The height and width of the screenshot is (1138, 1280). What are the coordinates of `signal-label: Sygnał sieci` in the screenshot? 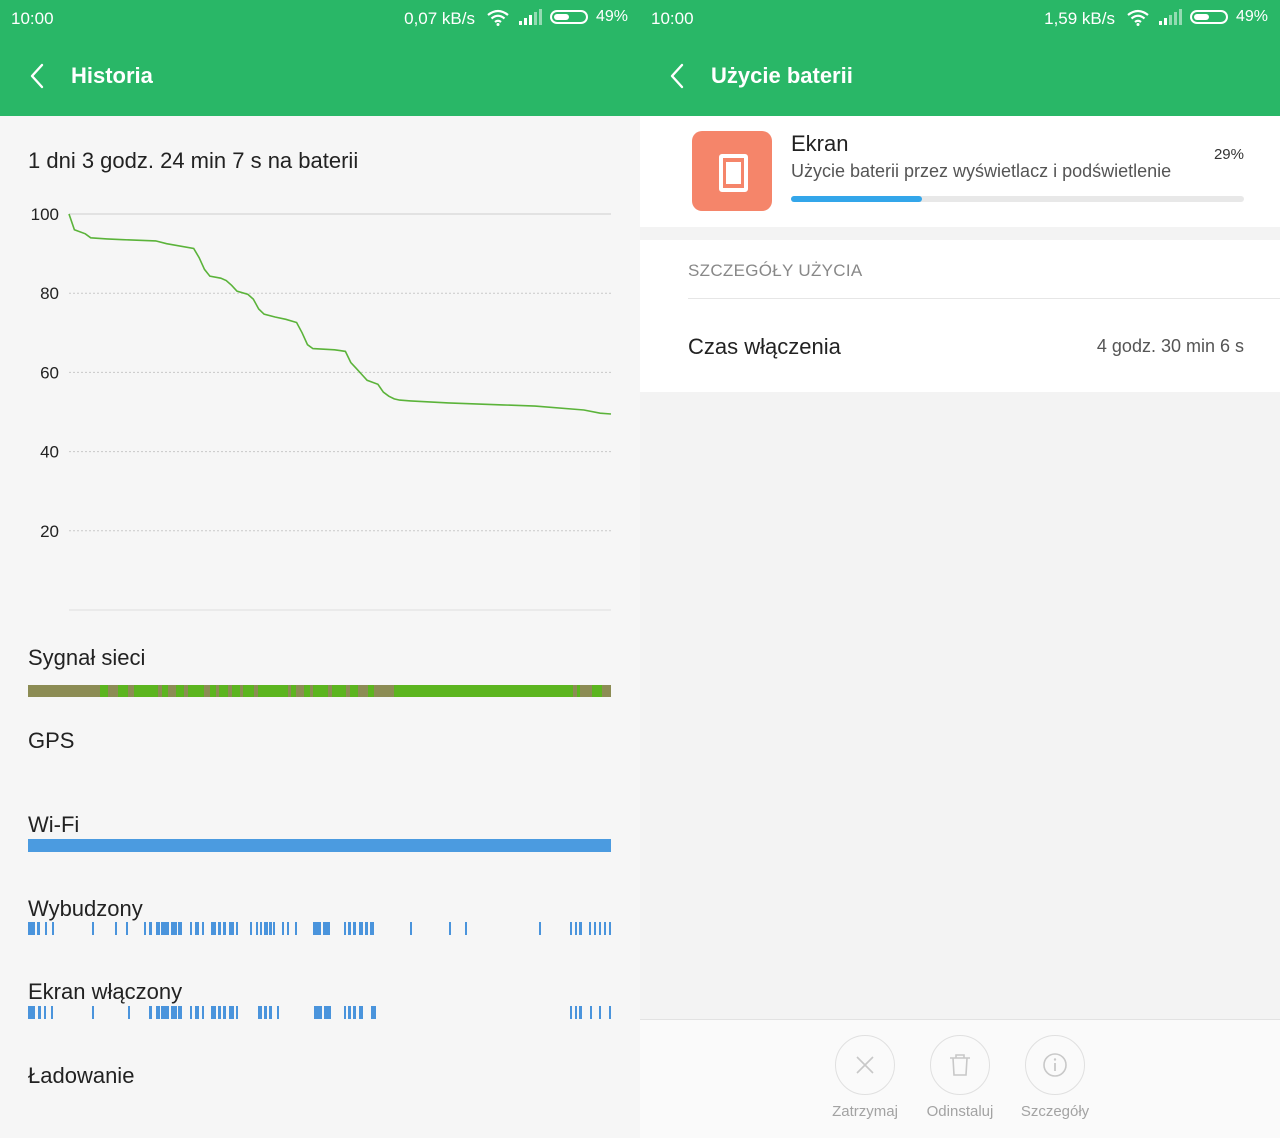 It's located at (87, 657).